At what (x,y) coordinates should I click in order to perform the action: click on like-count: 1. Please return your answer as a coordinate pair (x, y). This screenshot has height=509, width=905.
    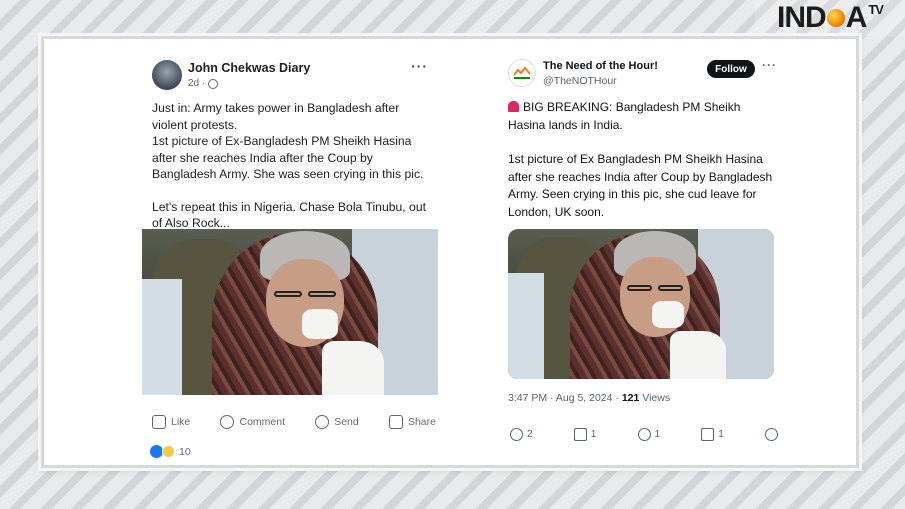
    Looking at the image, I should click on (657, 434).